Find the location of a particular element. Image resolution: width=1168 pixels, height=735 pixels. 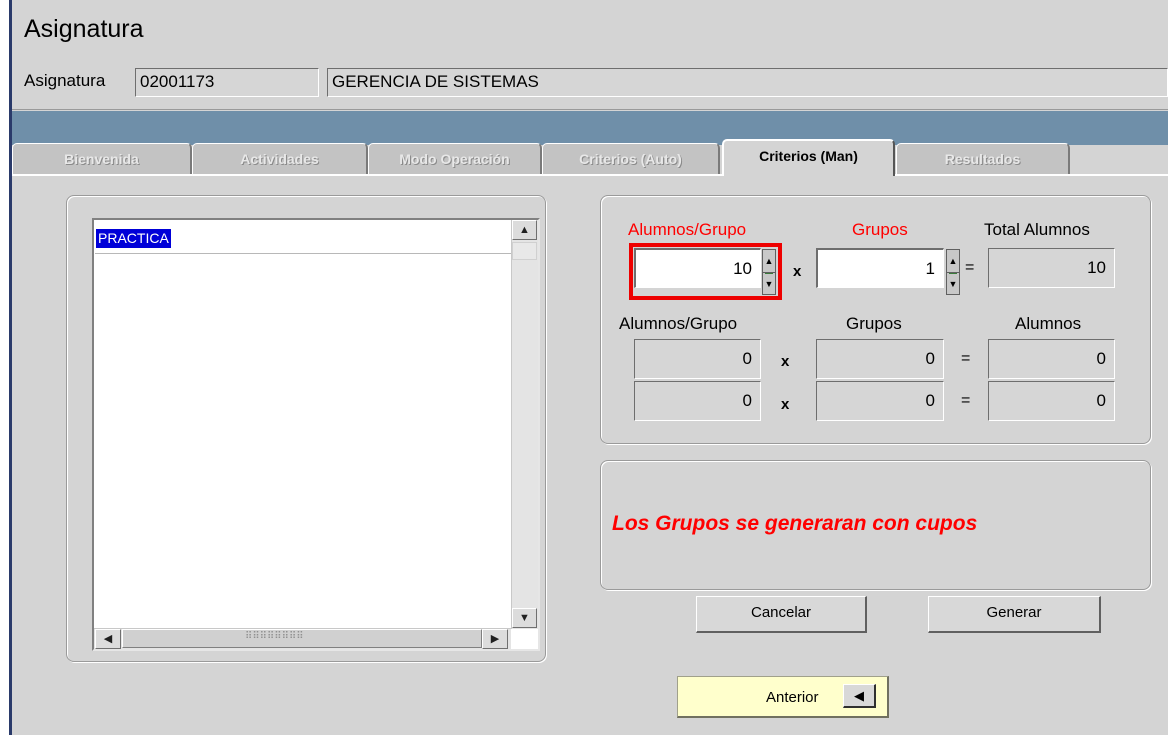

alumnos-grupo-label-2: Alumnos/Grupo is located at coordinates (678, 323).